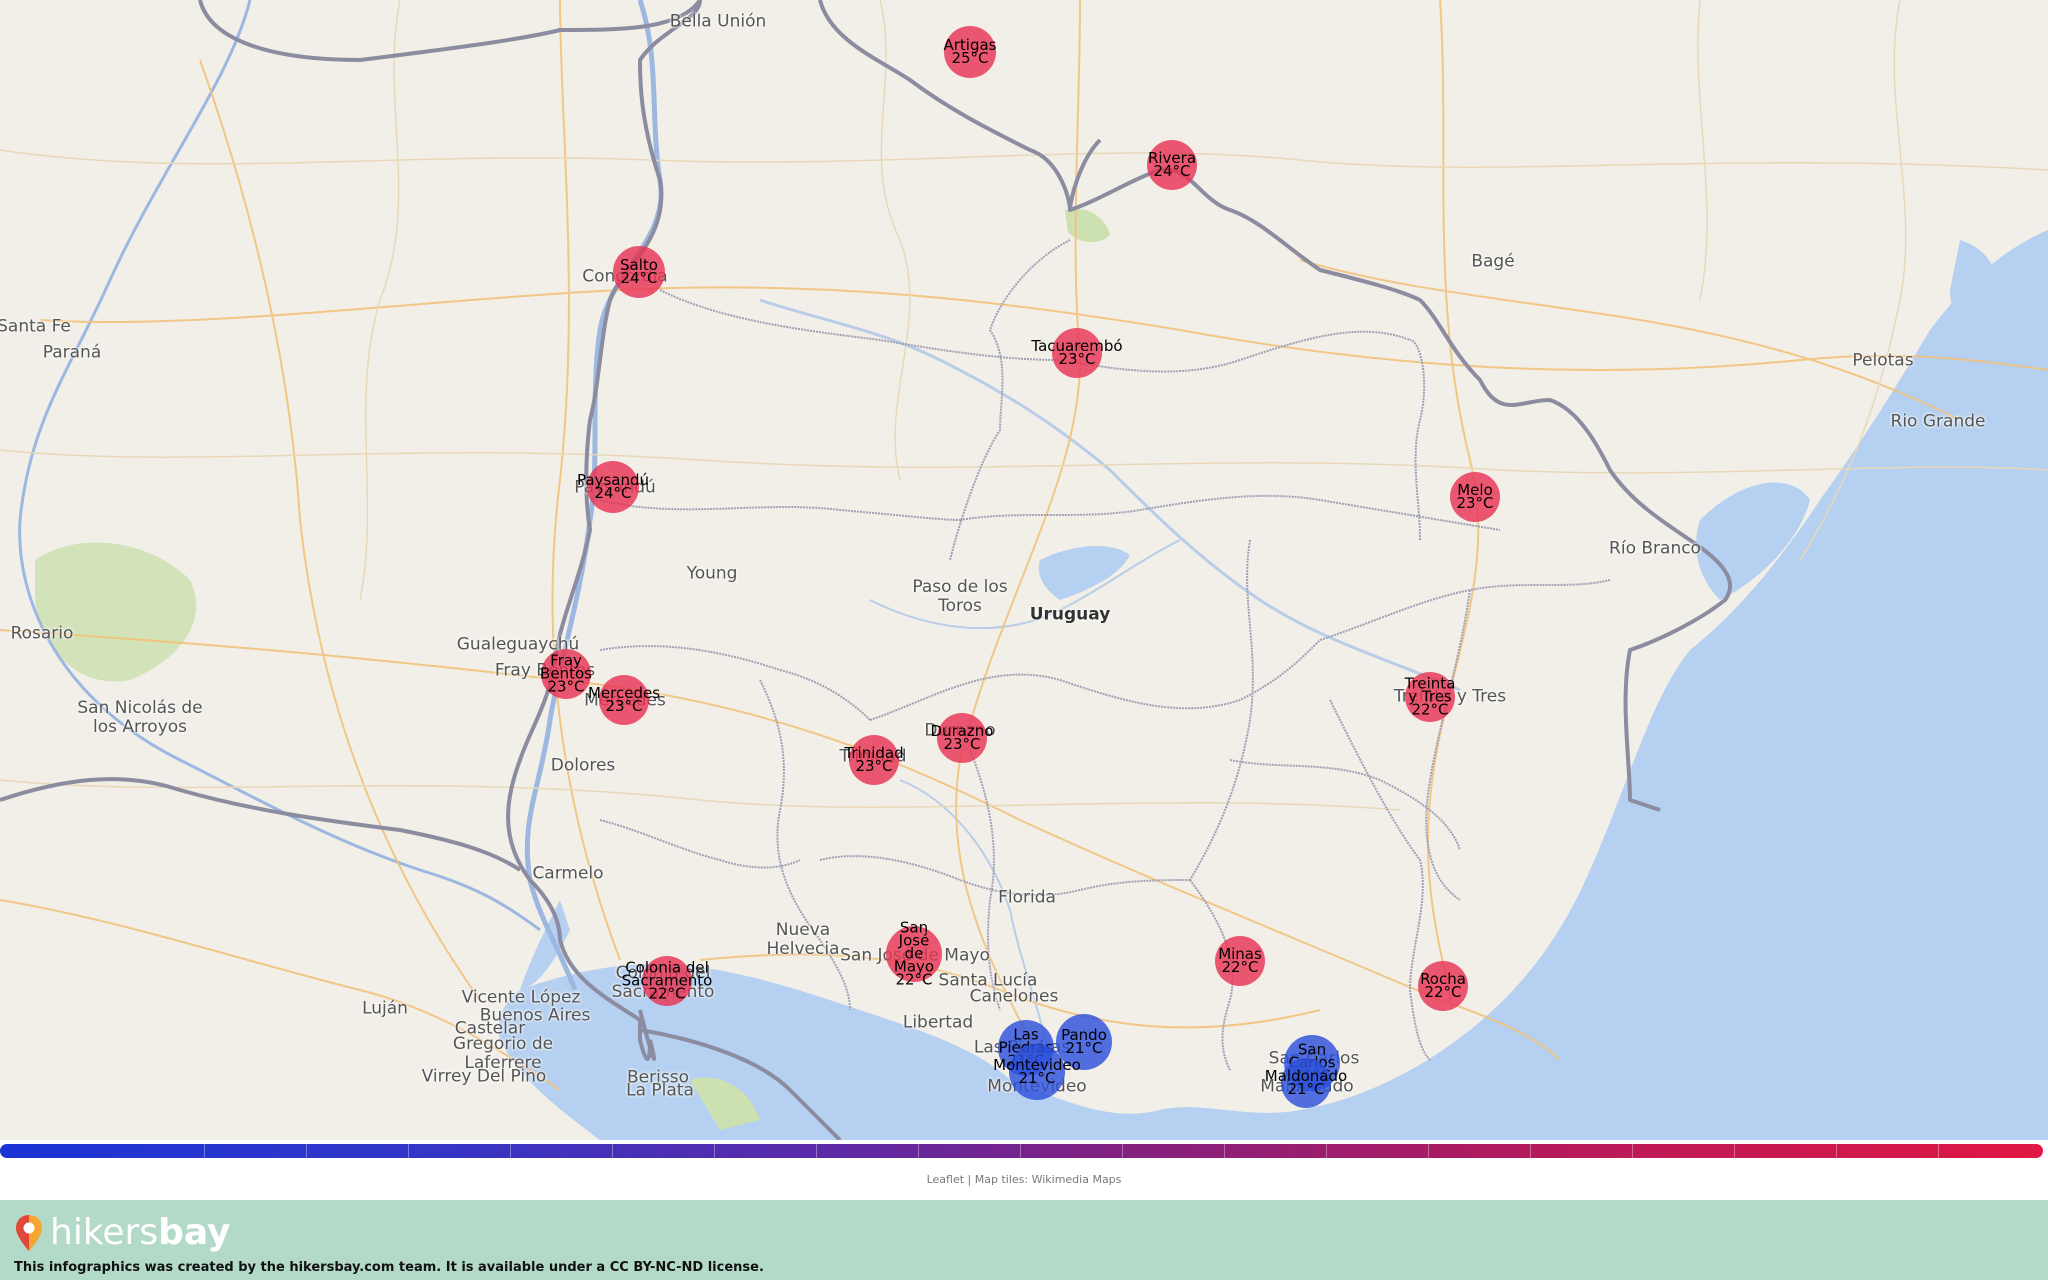  I want to click on place-label: Dolores, so click(583, 765).